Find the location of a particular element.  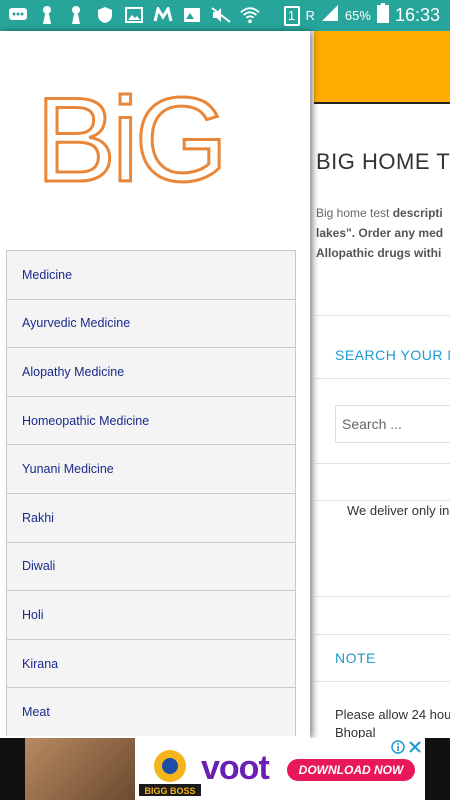

page-header-bar is located at coordinates (382, 67).